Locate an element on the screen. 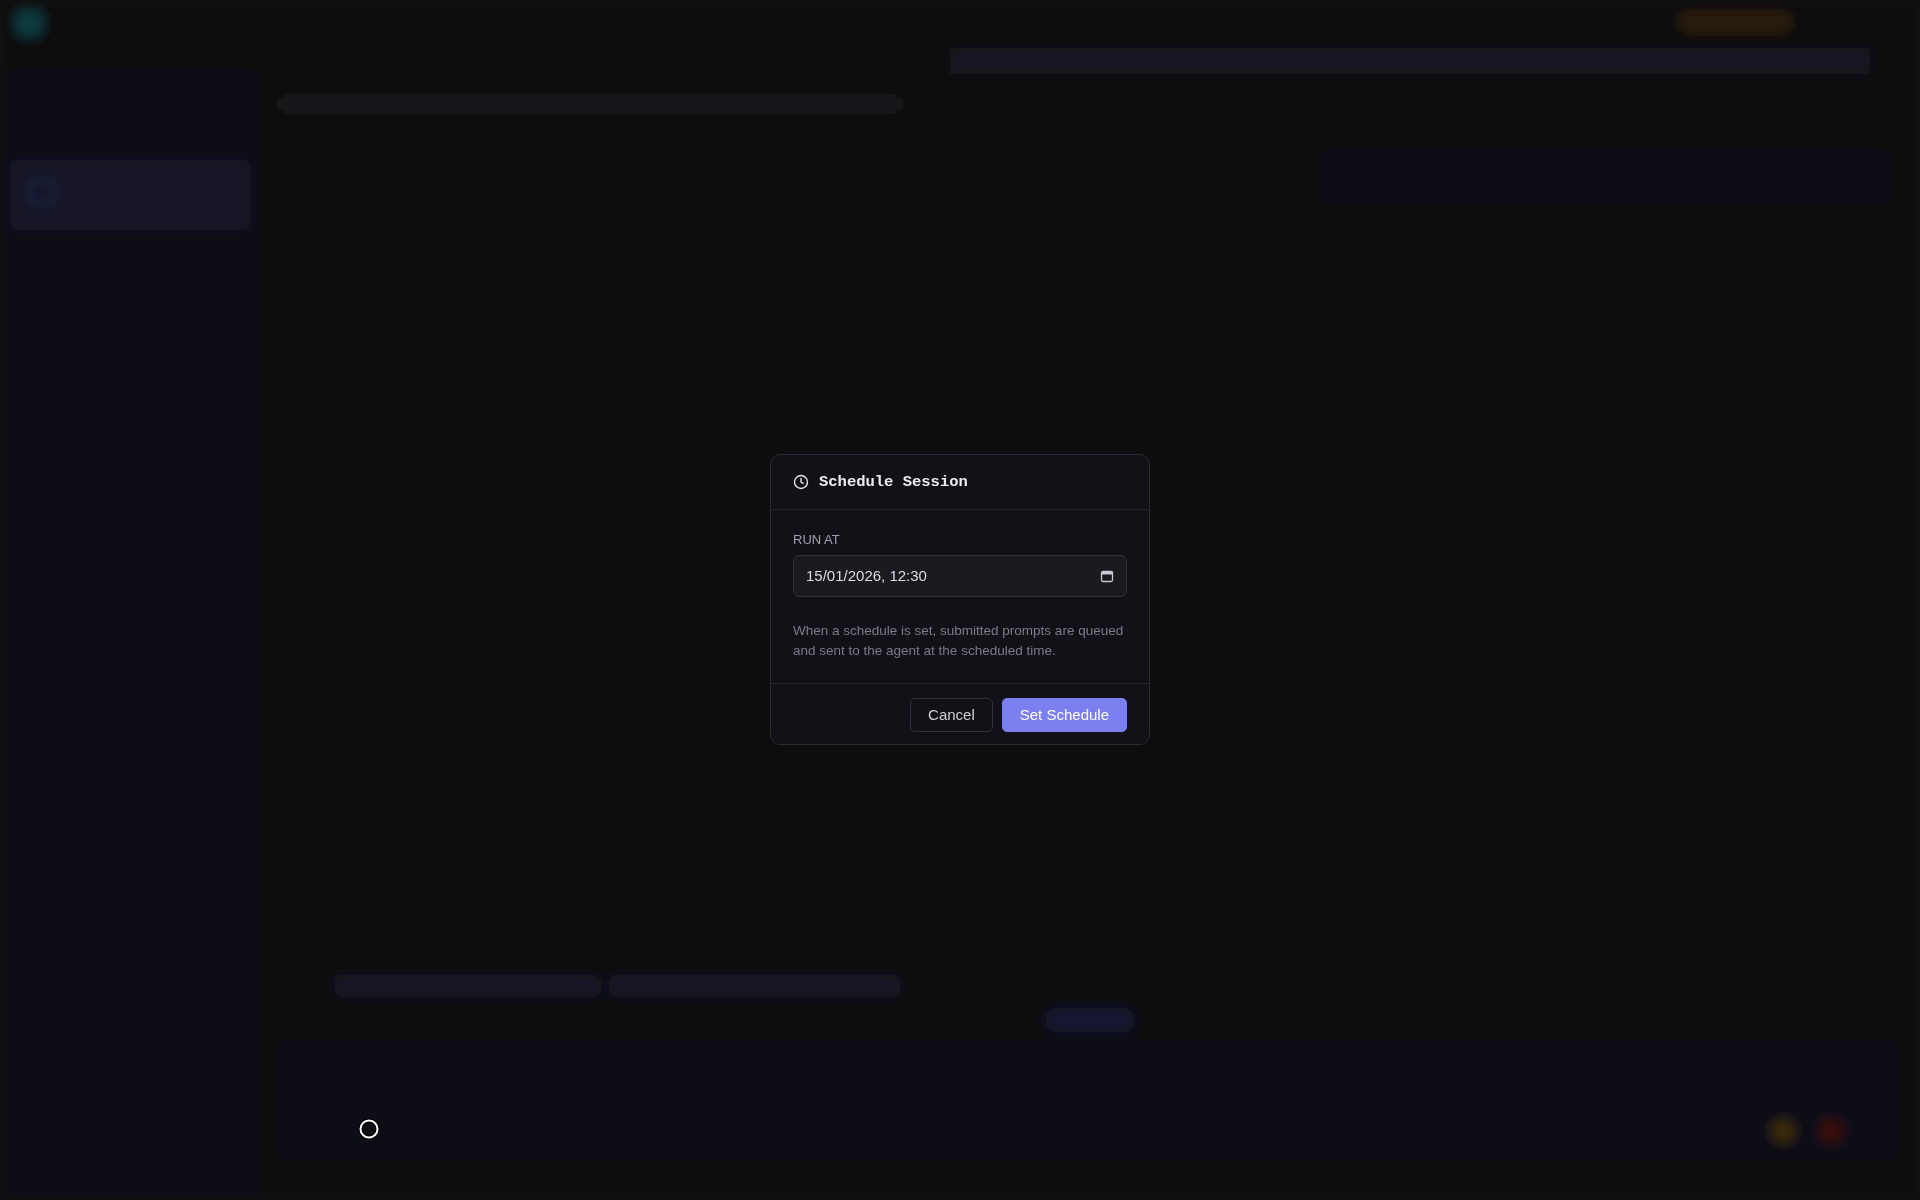  help-text: When a schedule is set, submitted prompts are queued and sent to the agent at the scheduled time. is located at coordinates (959, 640).